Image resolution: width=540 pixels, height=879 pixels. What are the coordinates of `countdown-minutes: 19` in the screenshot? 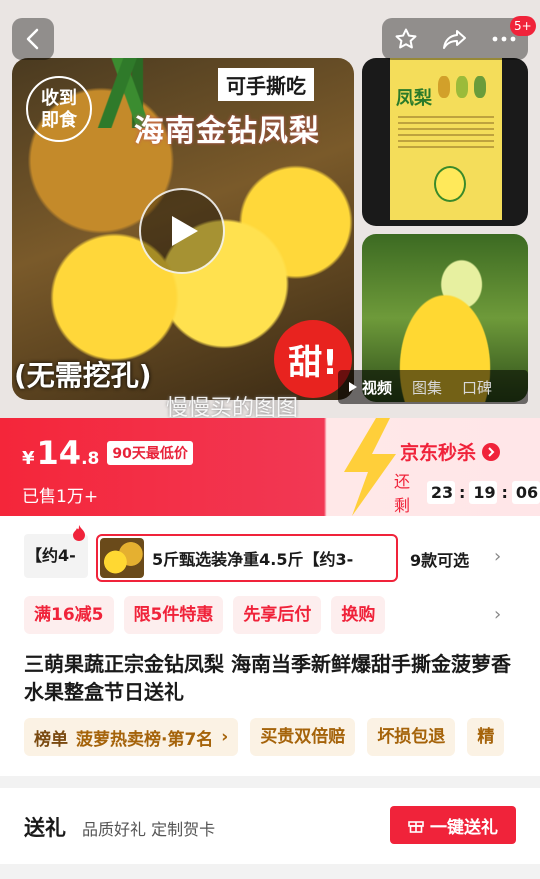 It's located at (483, 492).